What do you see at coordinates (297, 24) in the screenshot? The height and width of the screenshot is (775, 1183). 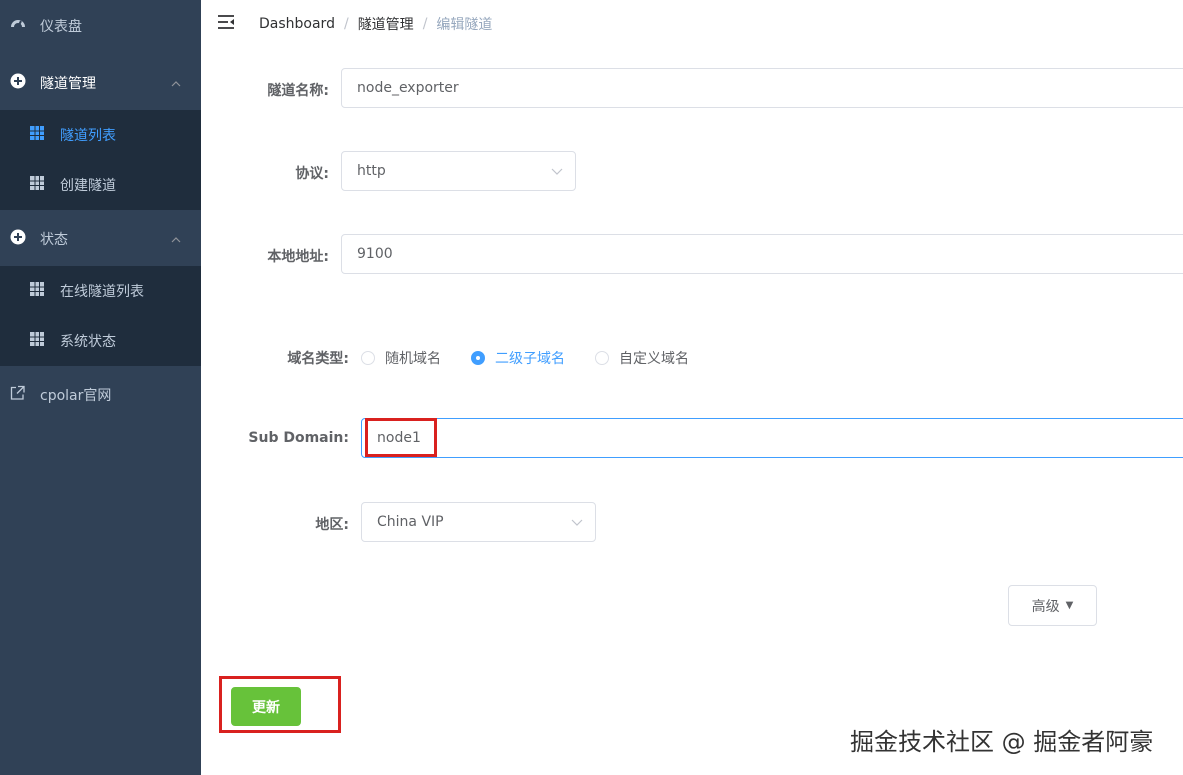 I see `breadcrumb-item-dashboard: Dashboard` at bounding box center [297, 24].